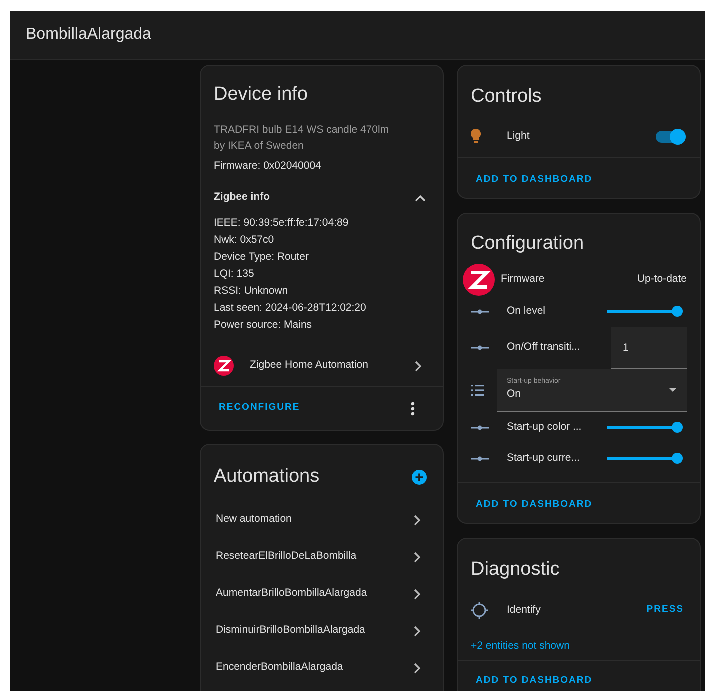 This screenshot has width=705, height=691. What do you see at coordinates (322, 668) in the screenshot?
I see `automation-item: EncenderBombillaAlargada` at bounding box center [322, 668].